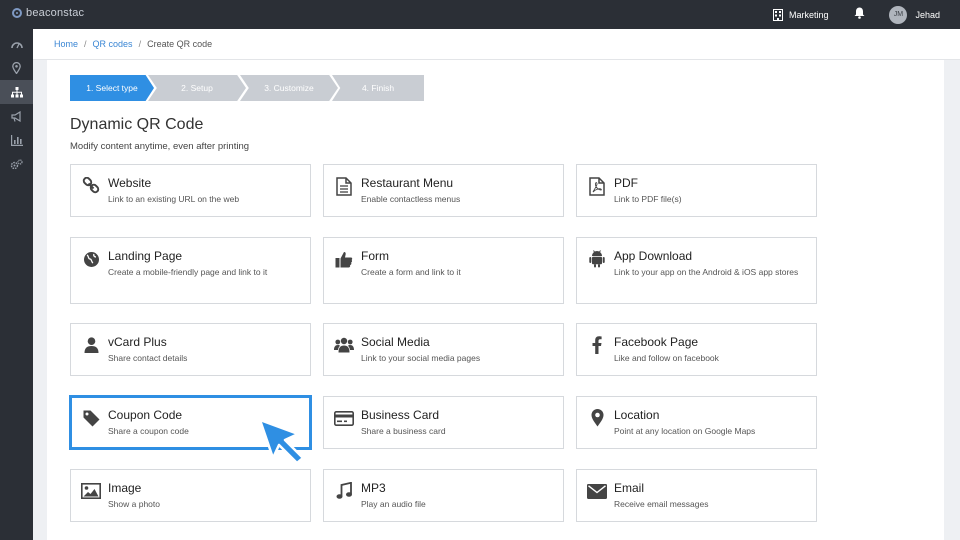  Describe the element at coordinates (411, 272) in the screenshot. I see `card-description: Create a form and link to it` at that location.